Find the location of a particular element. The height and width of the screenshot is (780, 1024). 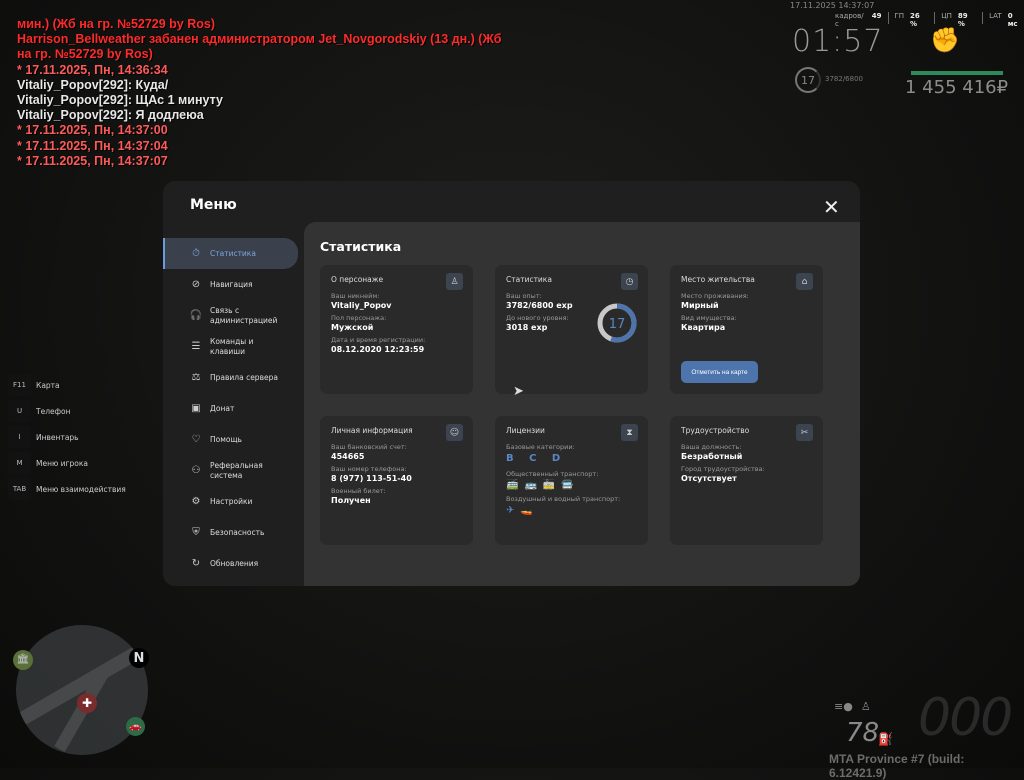

lat-value: 0 мс is located at coordinates (1012, 20).